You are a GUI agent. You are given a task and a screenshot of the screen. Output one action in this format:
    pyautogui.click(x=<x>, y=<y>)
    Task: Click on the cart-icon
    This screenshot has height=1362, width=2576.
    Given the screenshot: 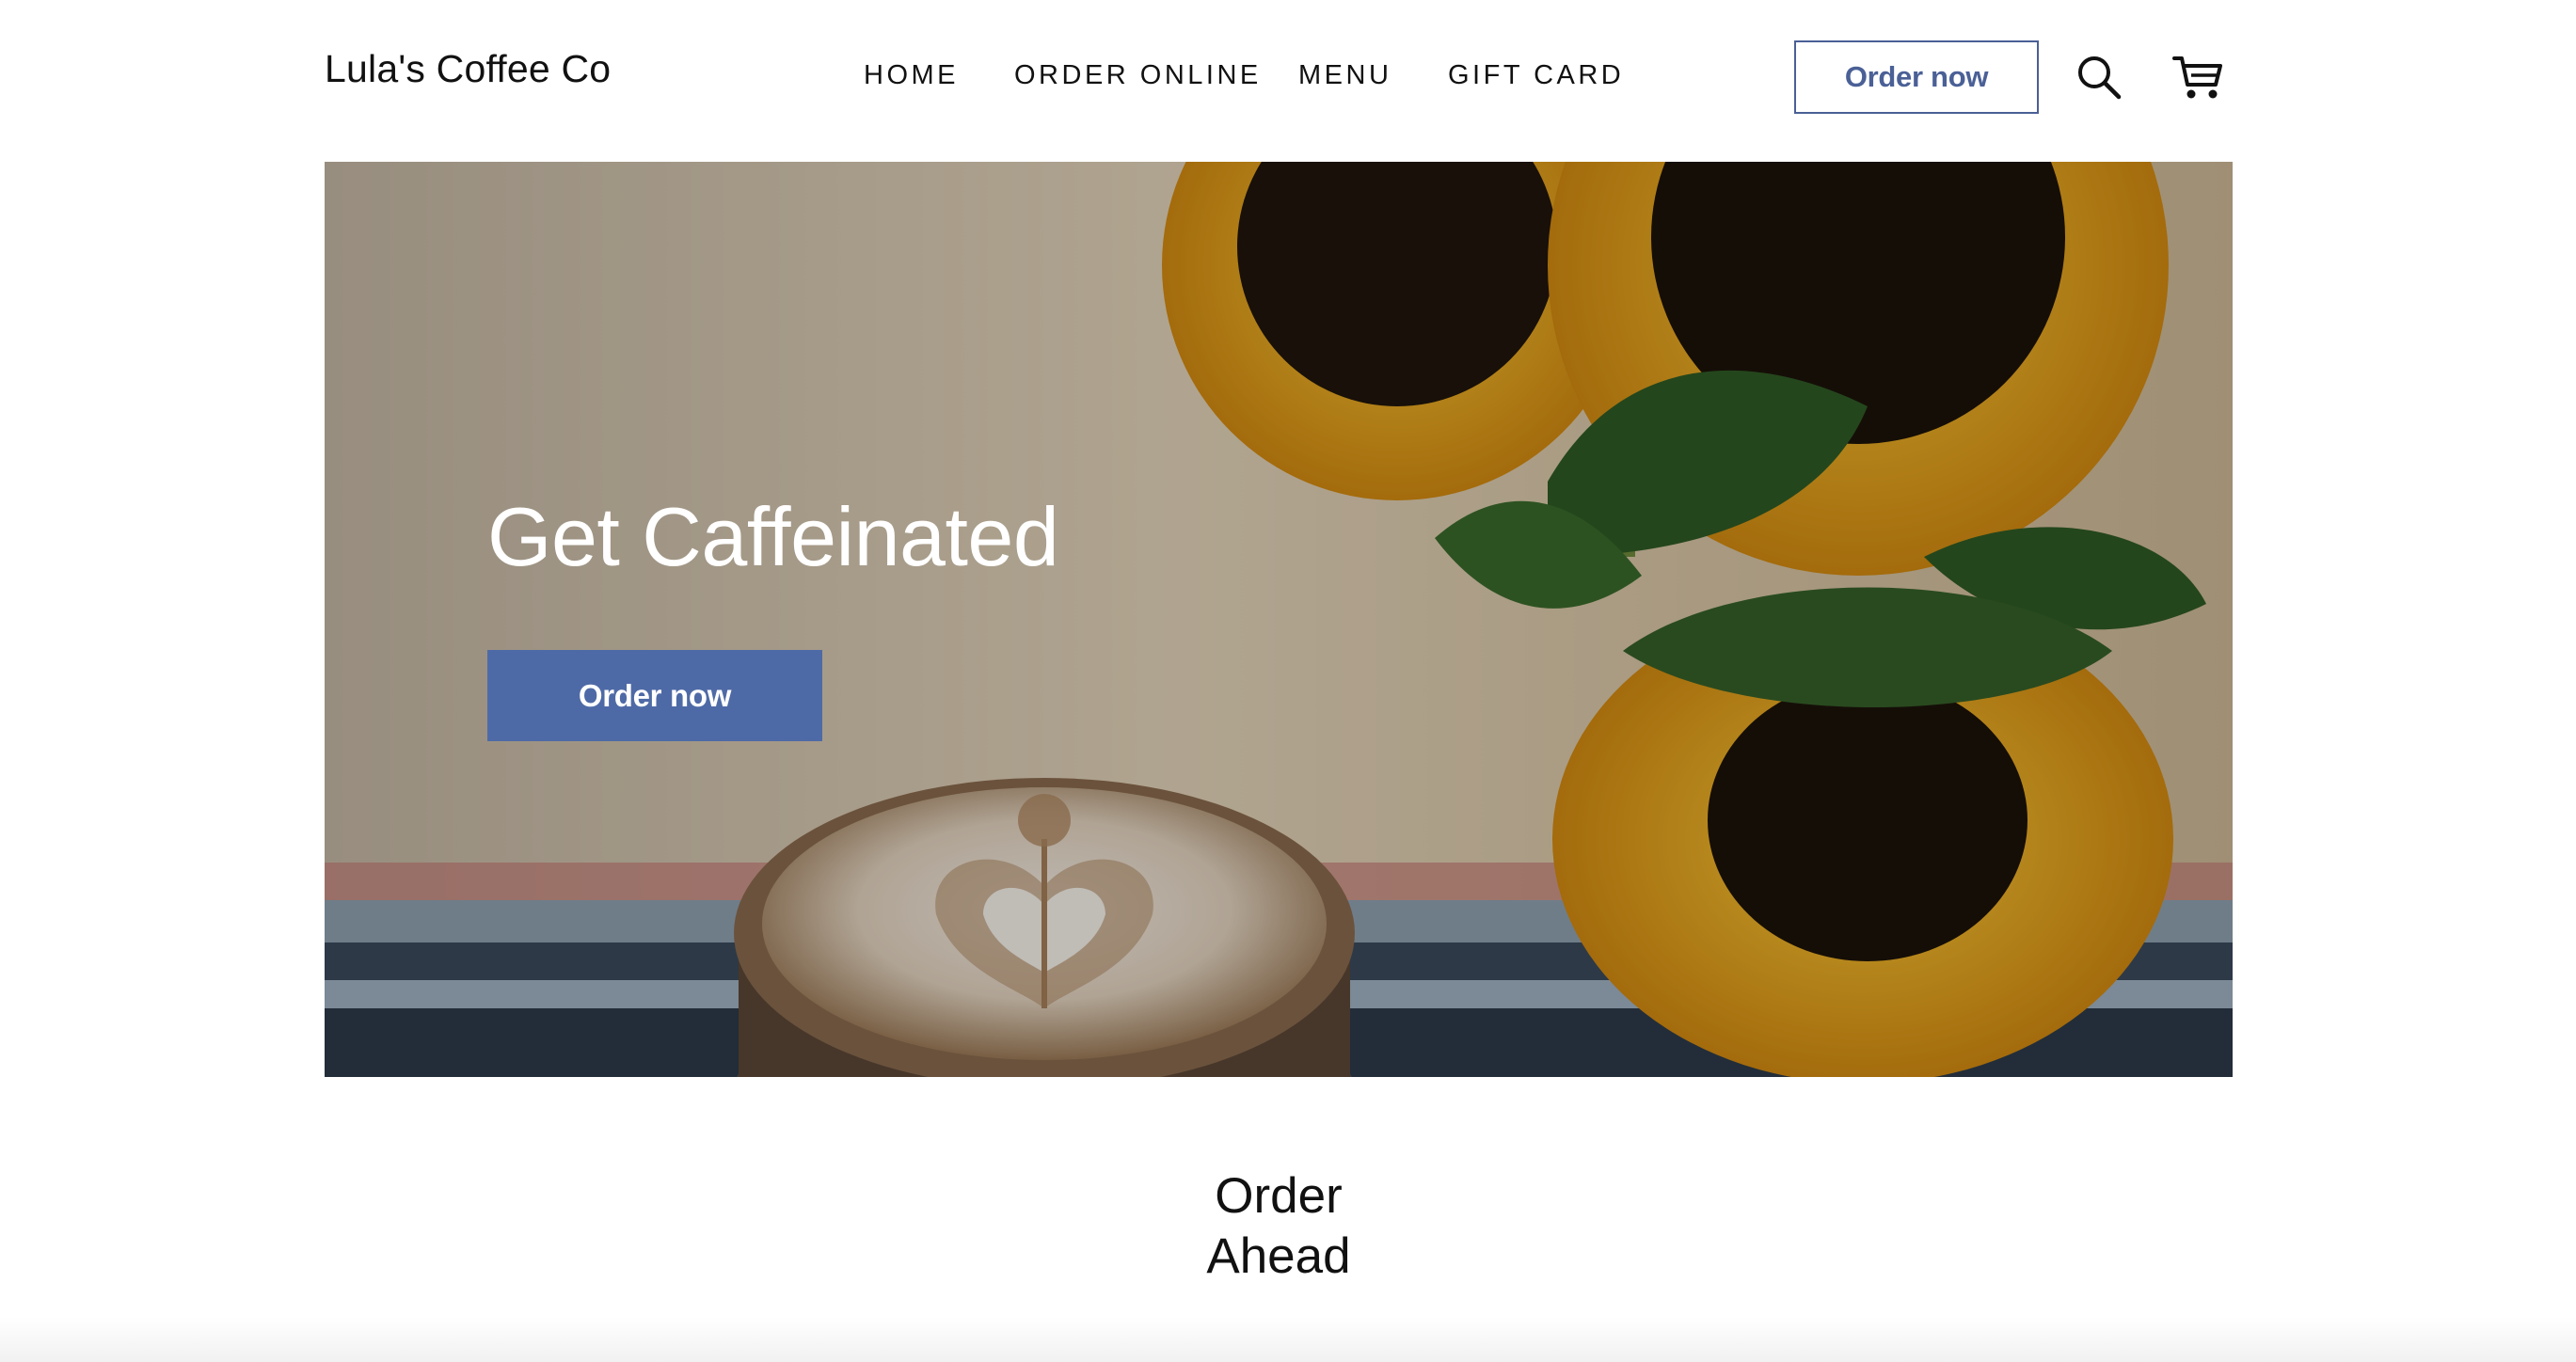 What is the action you would take?
    pyautogui.click(x=2197, y=77)
    